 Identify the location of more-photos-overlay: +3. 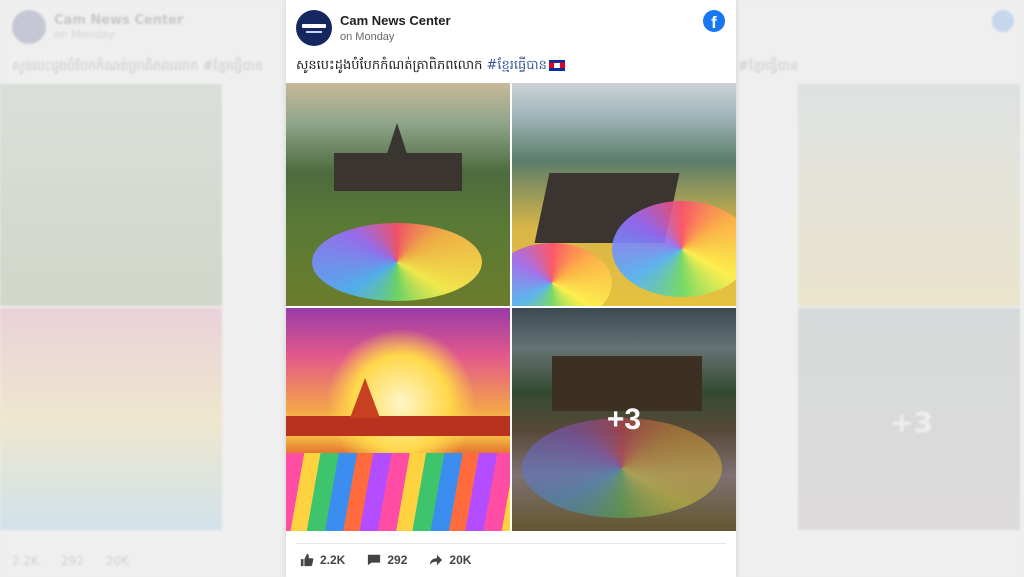
(624, 419).